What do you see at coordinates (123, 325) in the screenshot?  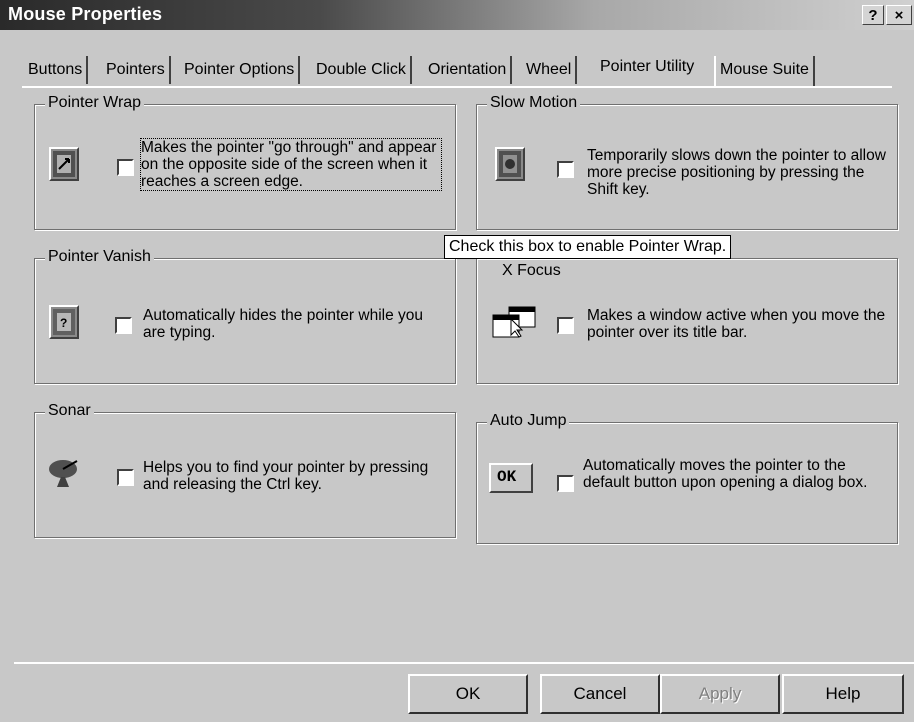 I see `pointer-vanish-checkbox` at bounding box center [123, 325].